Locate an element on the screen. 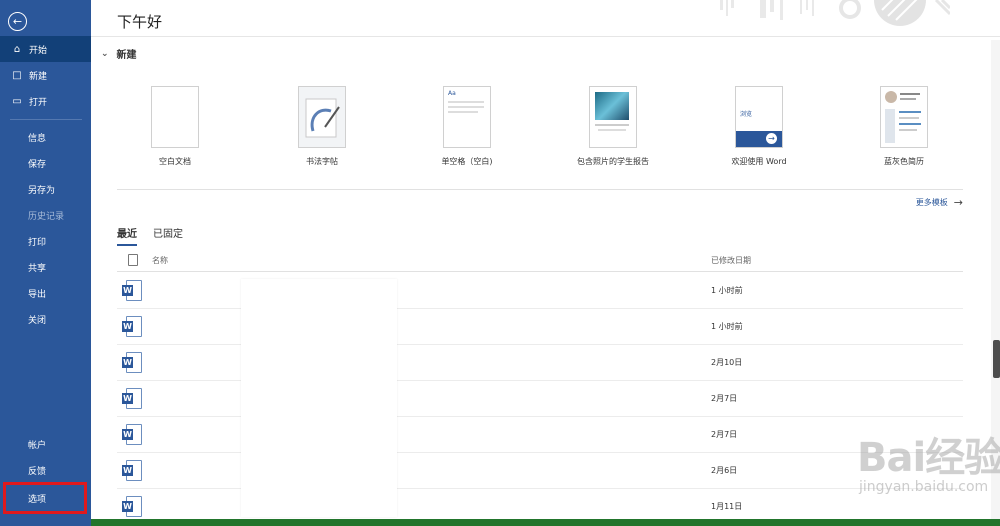  nav-item-home: ⌂ 开始 is located at coordinates (45, 49).